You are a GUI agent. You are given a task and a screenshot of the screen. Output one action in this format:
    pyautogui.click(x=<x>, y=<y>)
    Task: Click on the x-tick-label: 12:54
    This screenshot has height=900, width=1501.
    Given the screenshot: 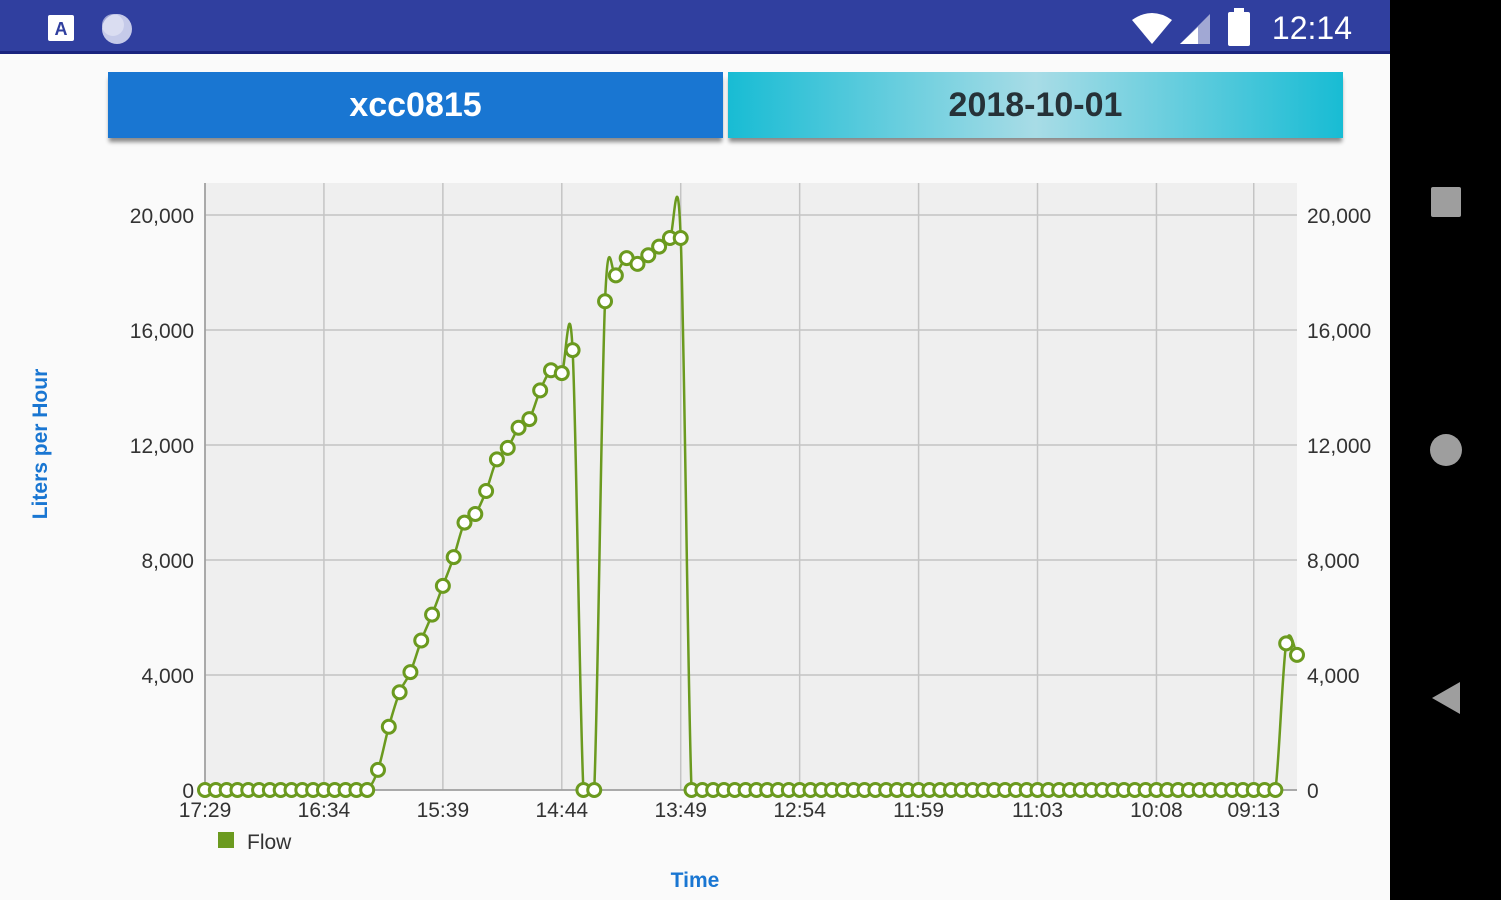 What is the action you would take?
    pyautogui.click(x=799, y=810)
    